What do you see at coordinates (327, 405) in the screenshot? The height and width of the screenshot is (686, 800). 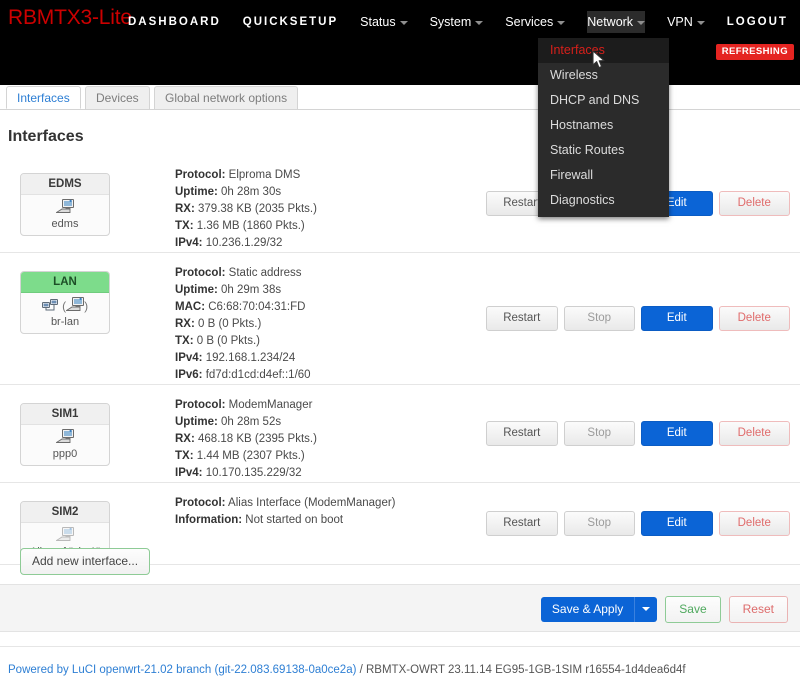 I see `interface-detail-line: Protocol: ModemManager` at bounding box center [327, 405].